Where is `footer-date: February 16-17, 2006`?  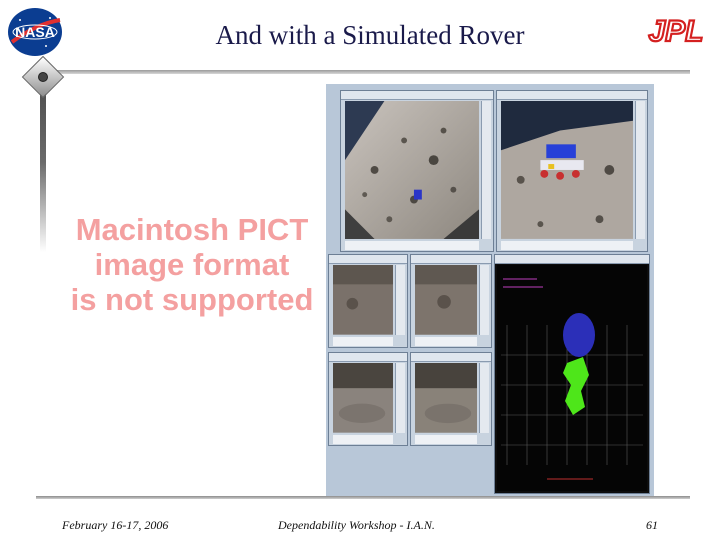
footer-date: February 16-17, 2006 is located at coordinates (115, 525).